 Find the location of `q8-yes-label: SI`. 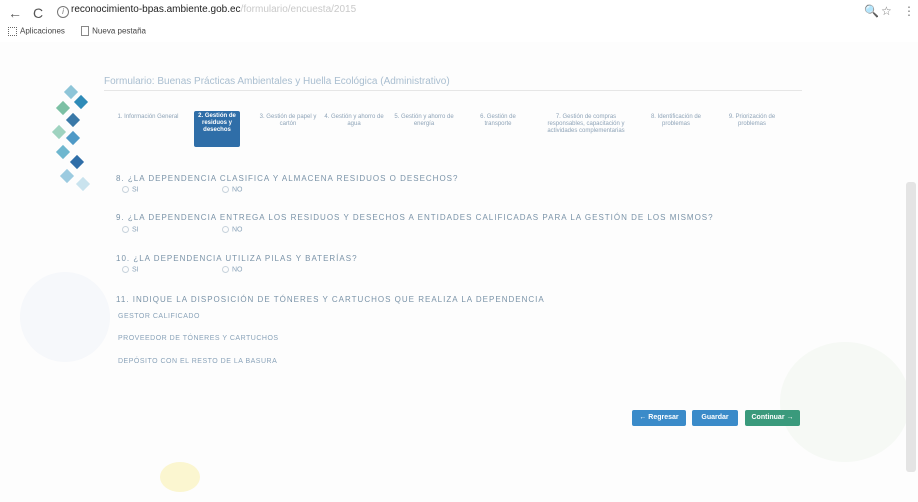

q8-yes-label: SI is located at coordinates (135, 190).